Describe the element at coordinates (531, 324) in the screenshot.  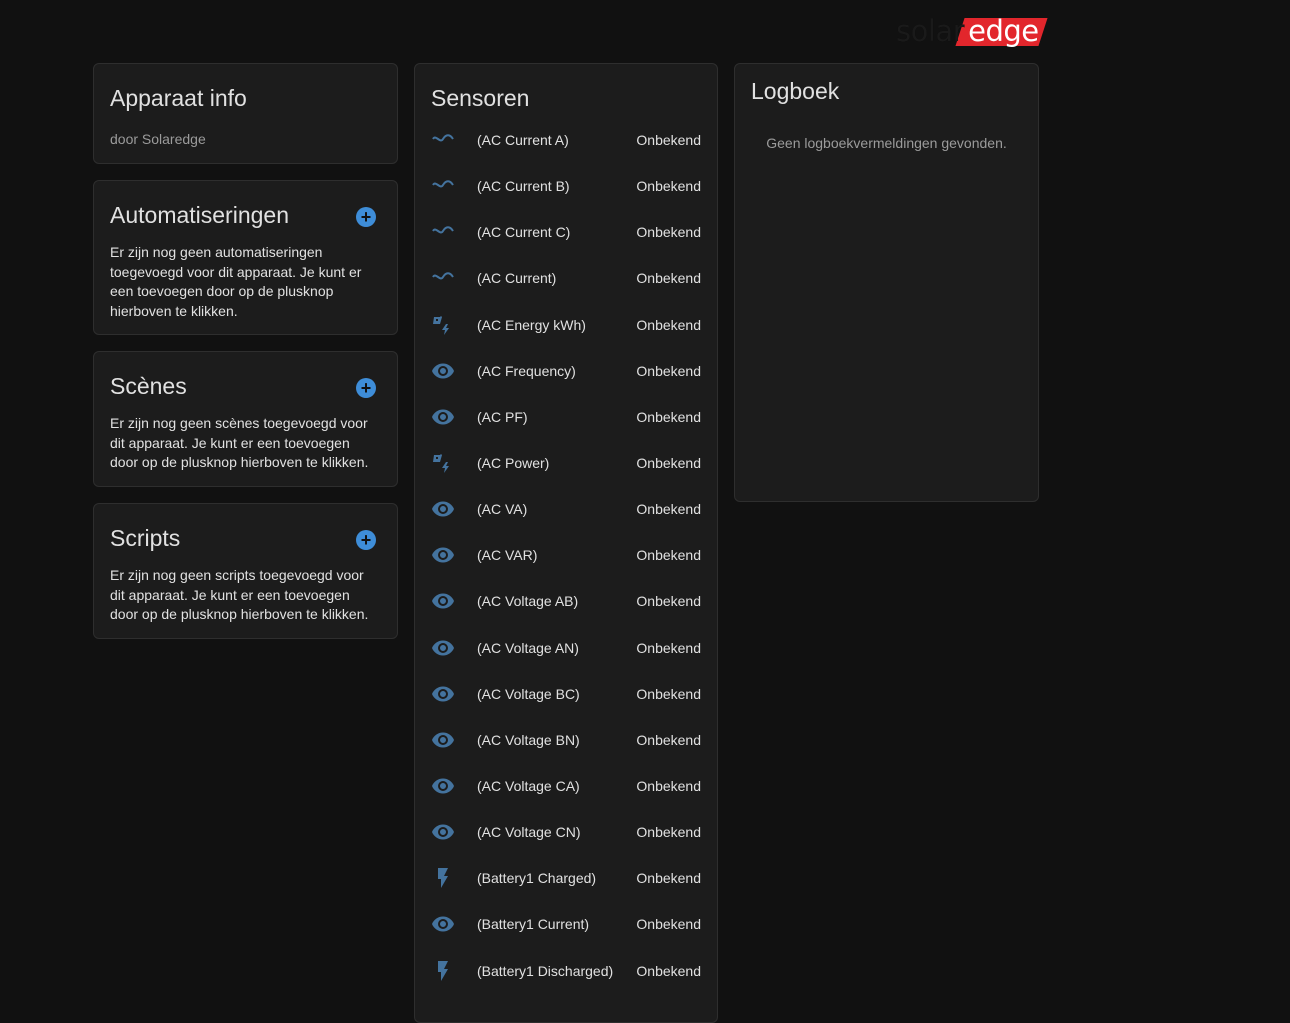
I see `sensor-name: (AC Energy kWh)` at that location.